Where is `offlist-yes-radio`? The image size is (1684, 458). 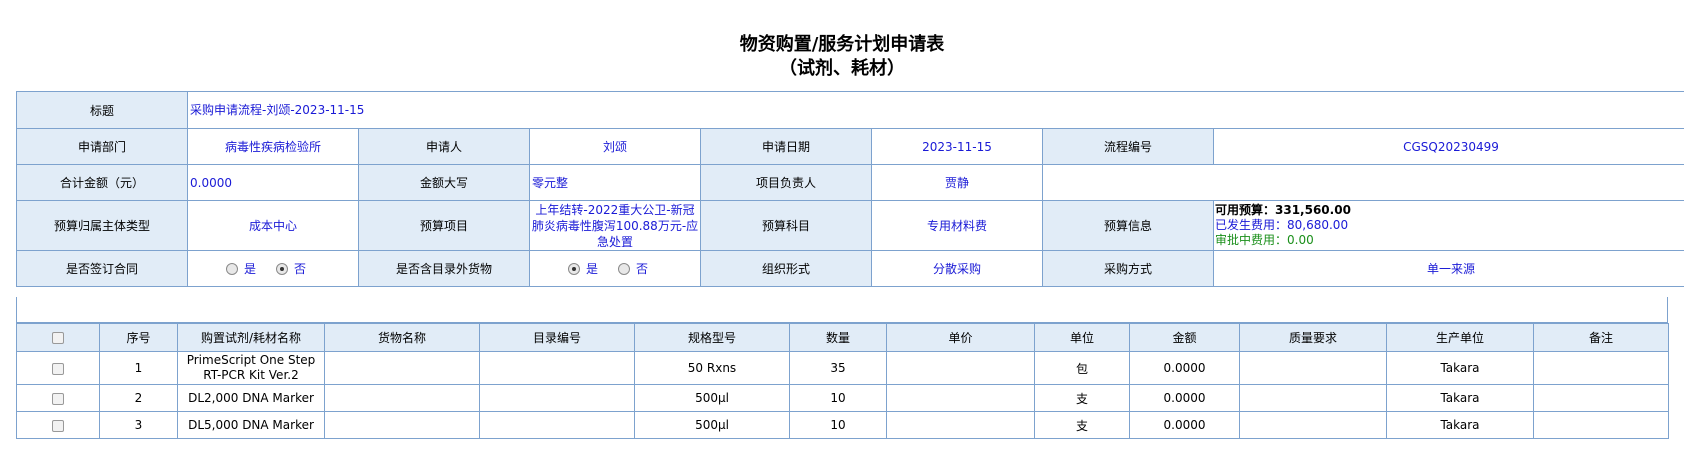
offlist-yes-radio is located at coordinates (573, 268).